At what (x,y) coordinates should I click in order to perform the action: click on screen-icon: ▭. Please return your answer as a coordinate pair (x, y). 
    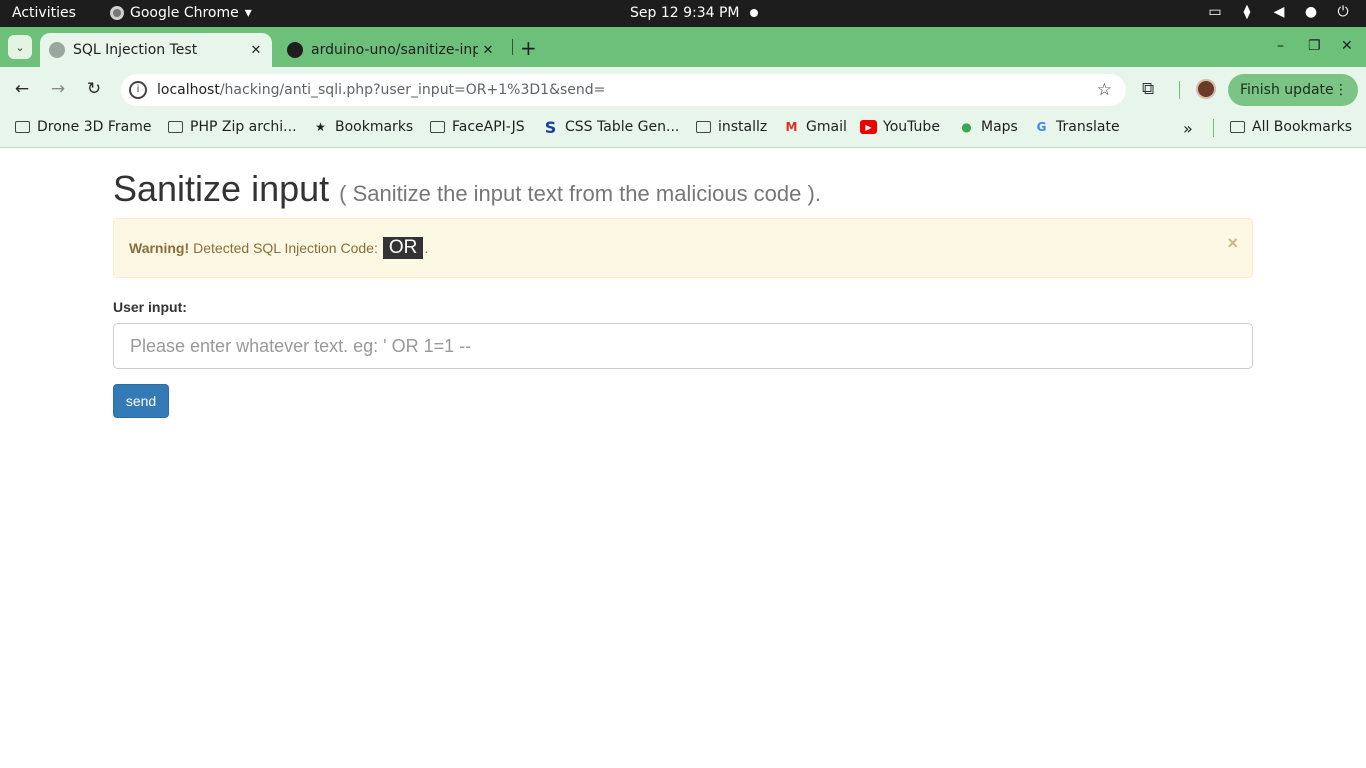
    Looking at the image, I should click on (1215, 12).